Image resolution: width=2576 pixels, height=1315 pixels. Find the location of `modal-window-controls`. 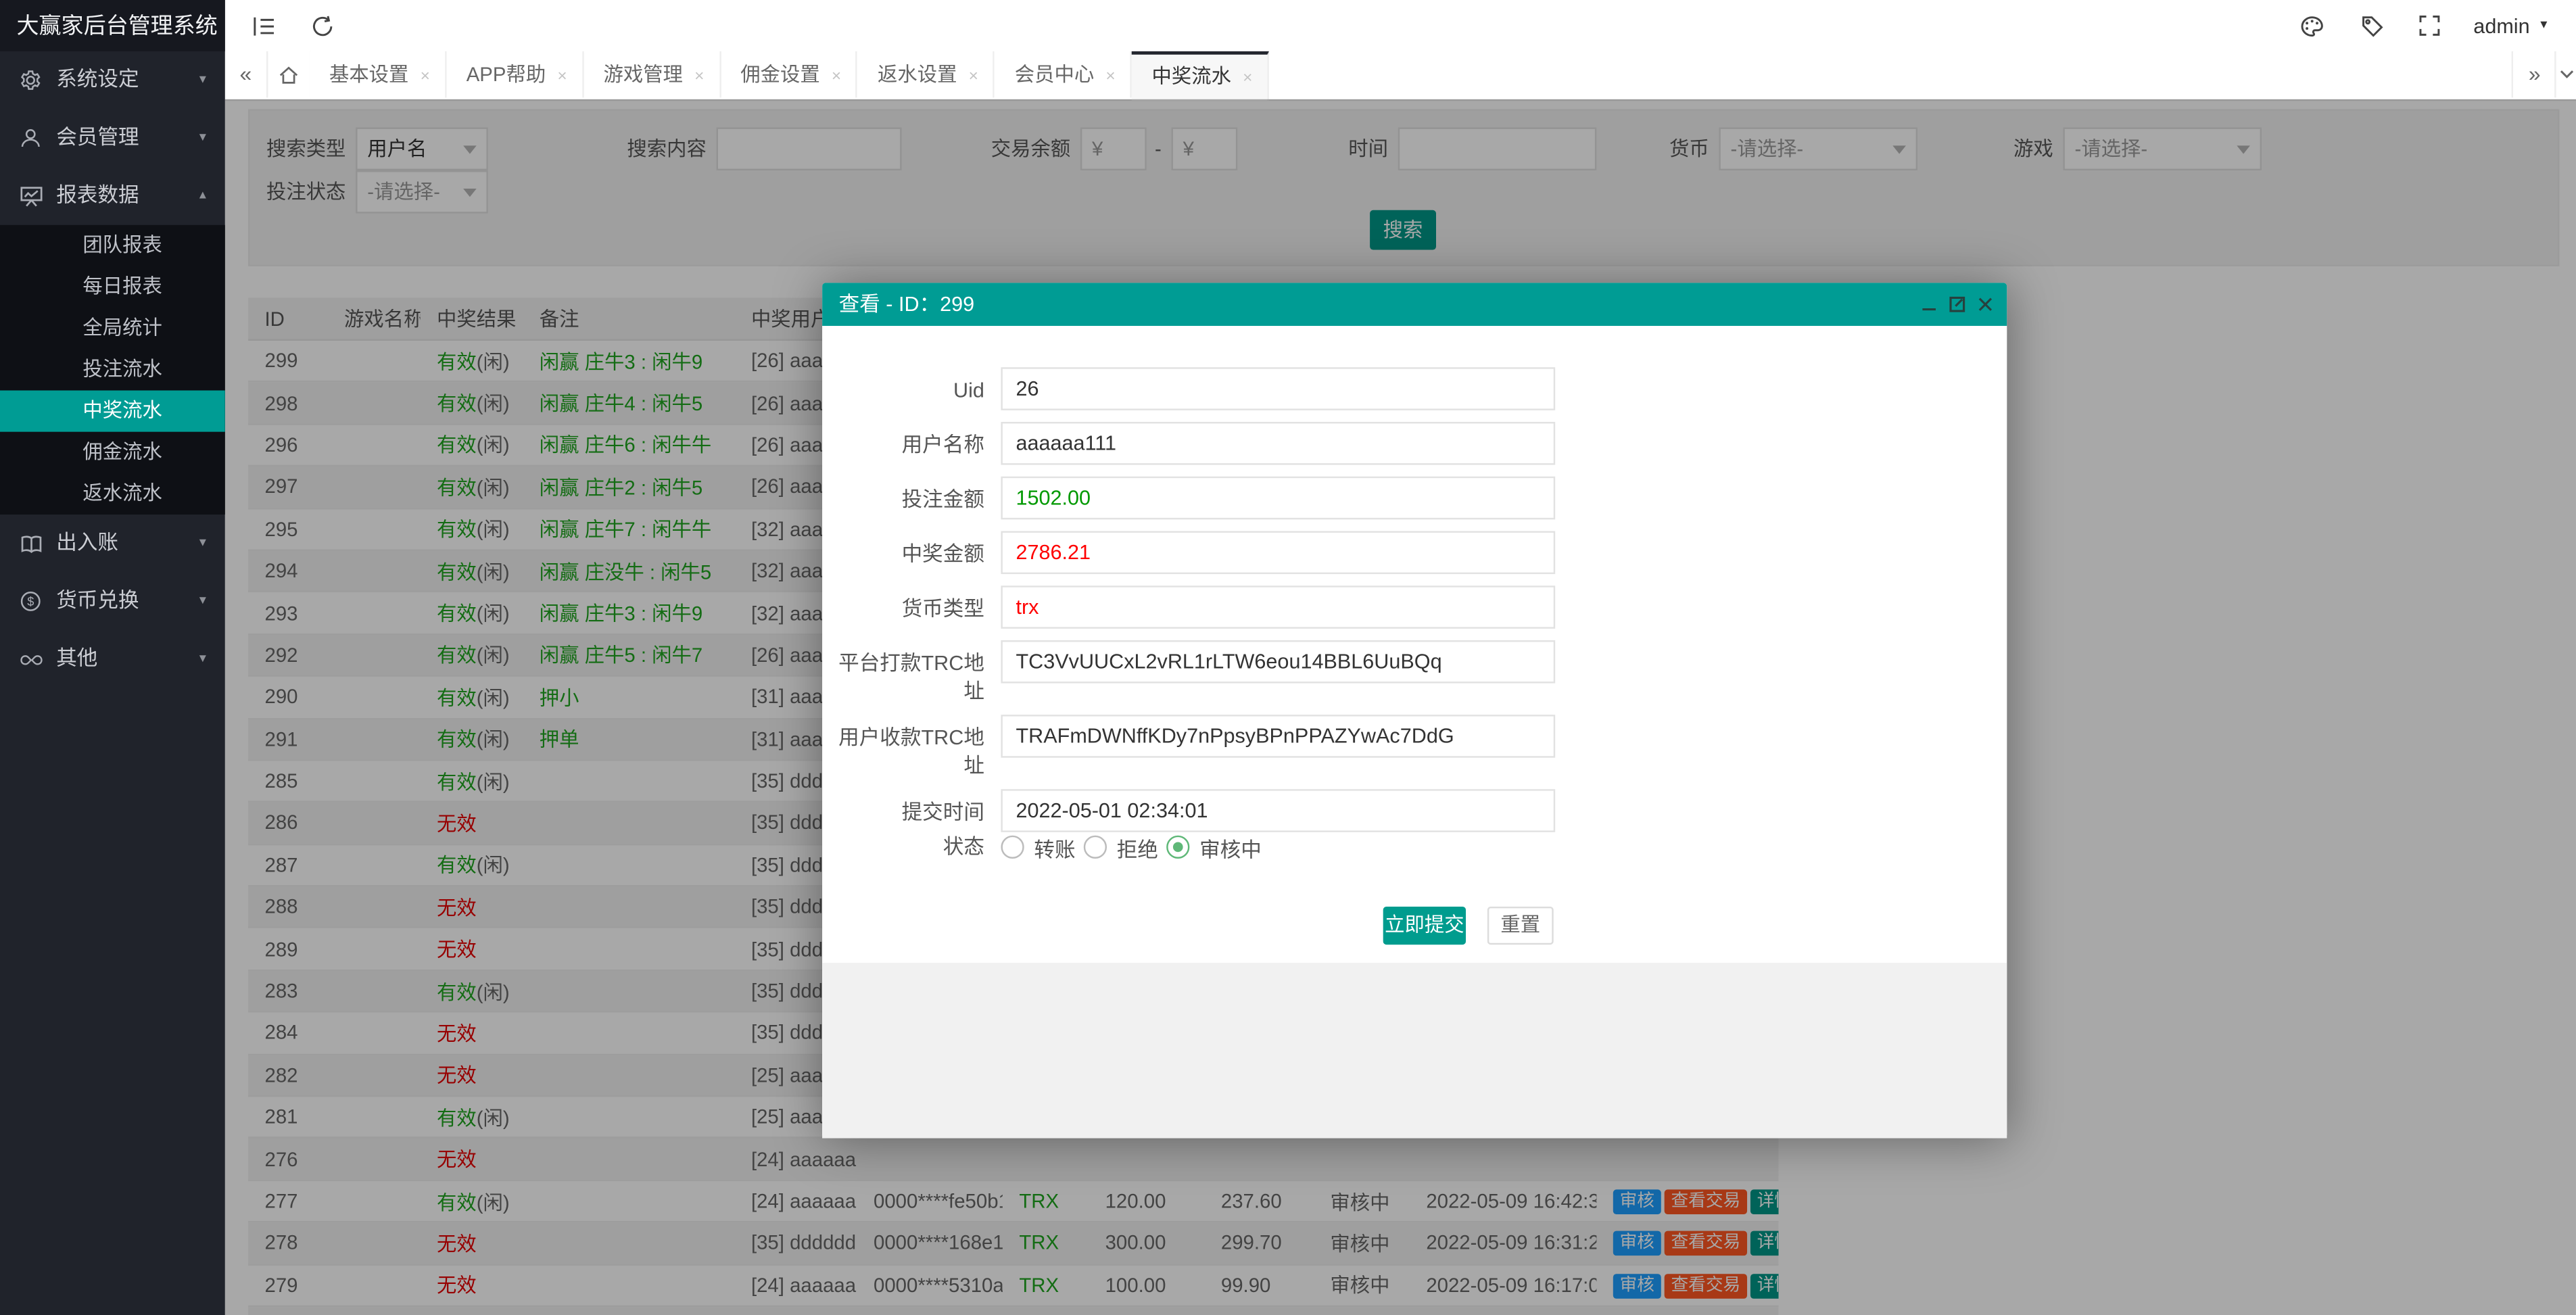

modal-window-controls is located at coordinates (1957, 304).